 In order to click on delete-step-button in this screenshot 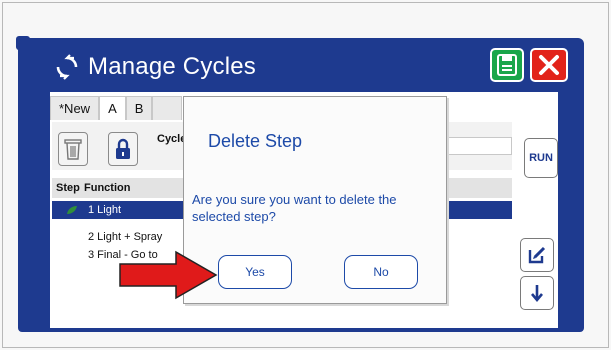, I will do `click(73, 149)`.